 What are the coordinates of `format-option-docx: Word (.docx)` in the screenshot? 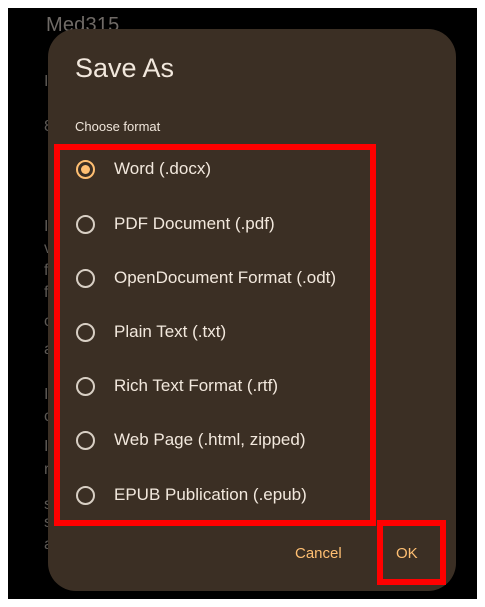 It's located at (216, 169).